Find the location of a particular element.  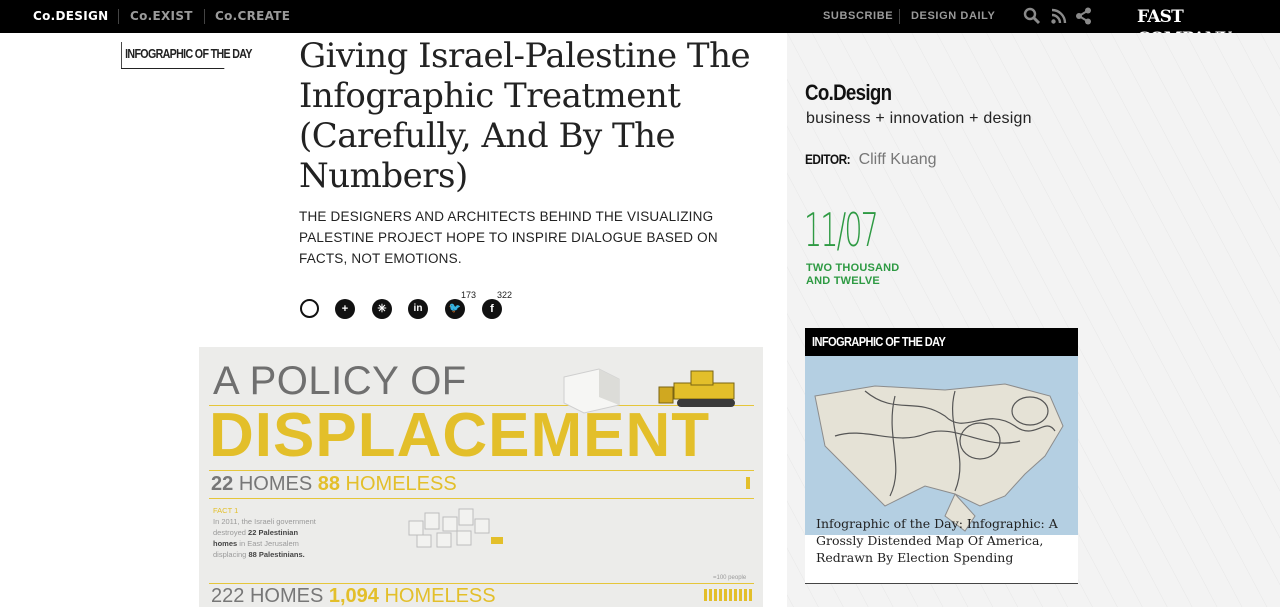

nav-co-design: Co.DESIGN is located at coordinates (70, 16).